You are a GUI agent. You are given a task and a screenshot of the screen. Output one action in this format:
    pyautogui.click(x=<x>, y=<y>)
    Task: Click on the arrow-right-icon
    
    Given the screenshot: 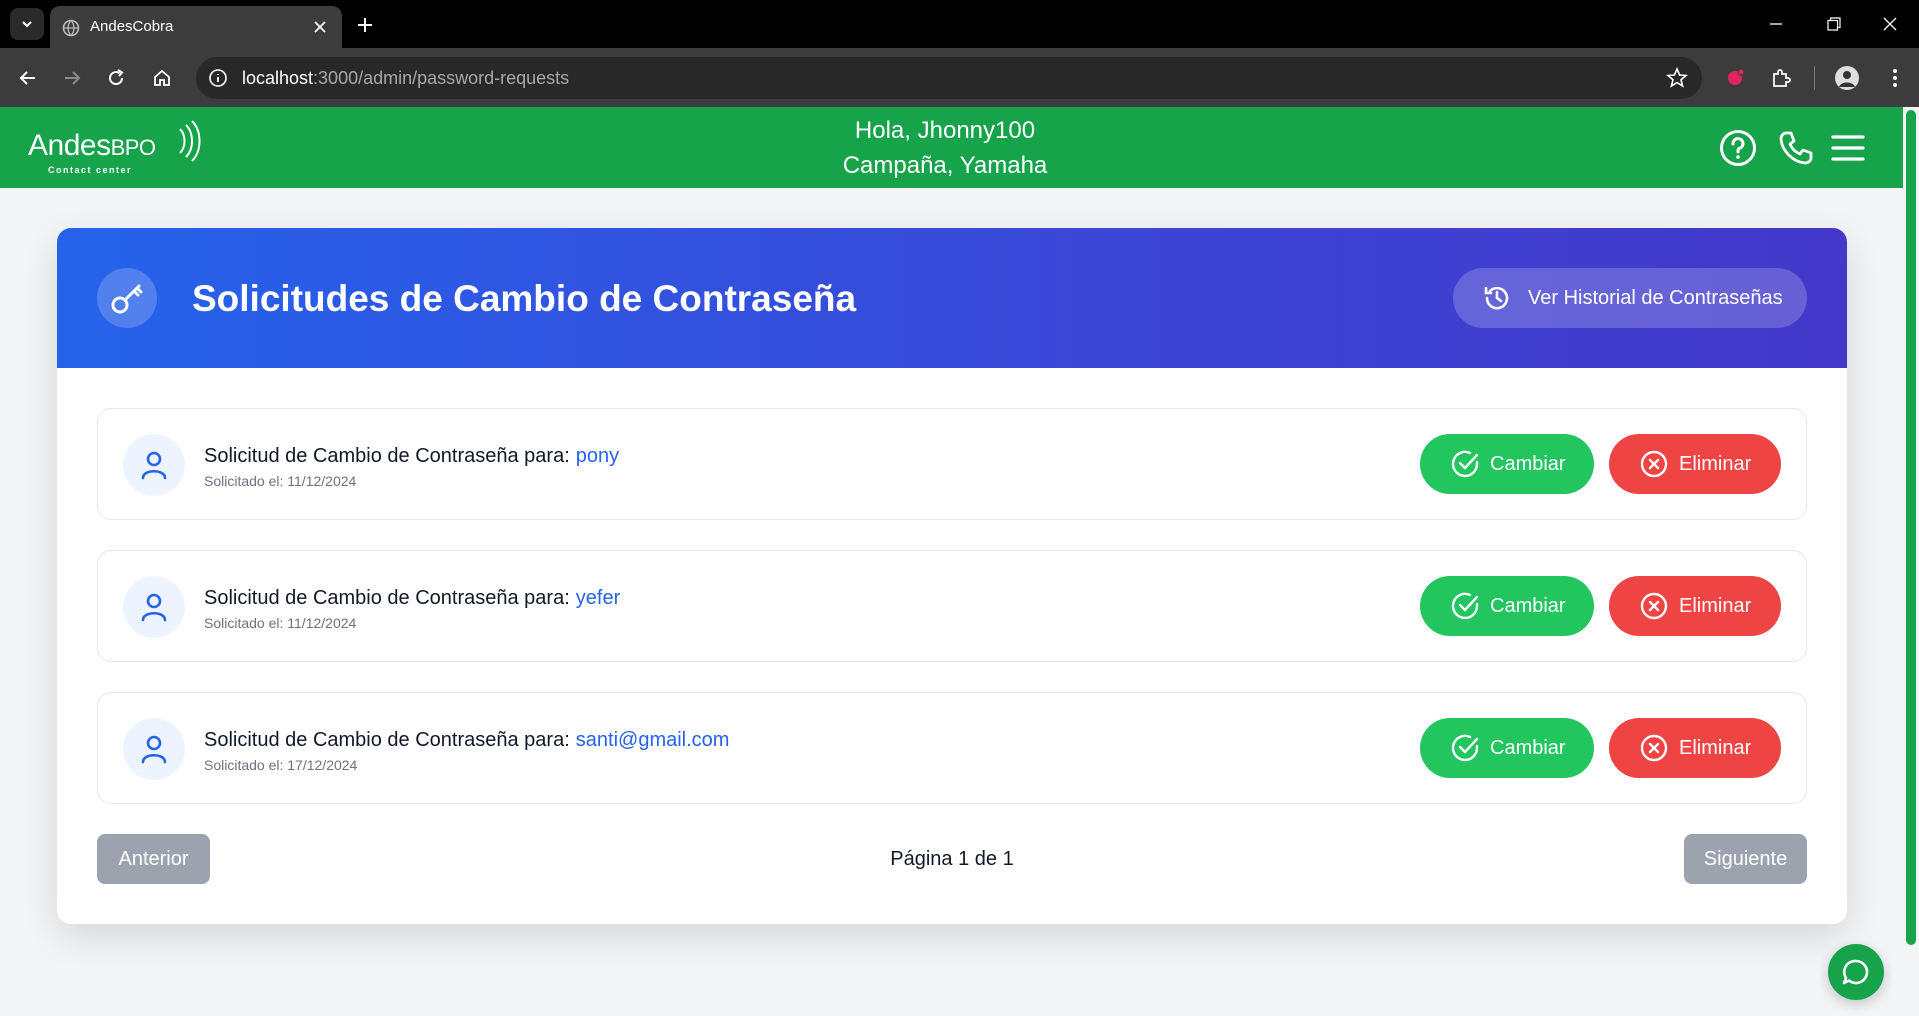 What is the action you would take?
    pyautogui.click(x=73, y=78)
    